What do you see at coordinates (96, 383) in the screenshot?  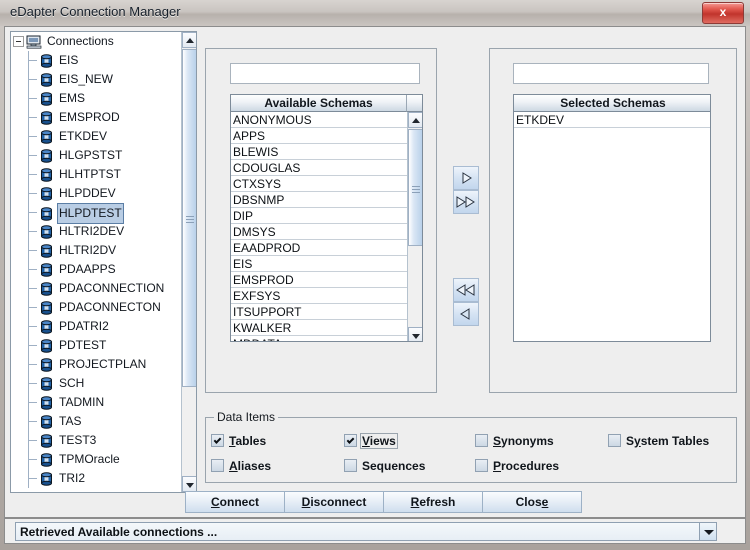 I see `tree-item-sch: SCH` at bounding box center [96, 383].